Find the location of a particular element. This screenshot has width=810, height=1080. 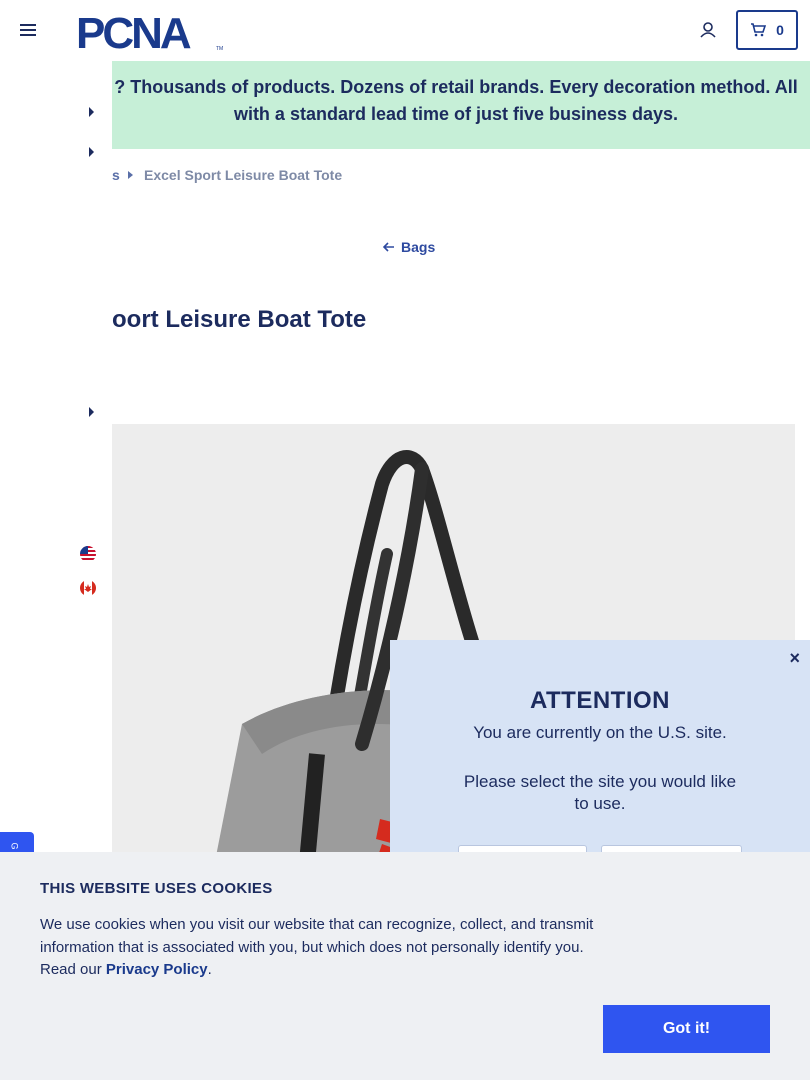

close-icon: × is located at coordinates (794, 658).